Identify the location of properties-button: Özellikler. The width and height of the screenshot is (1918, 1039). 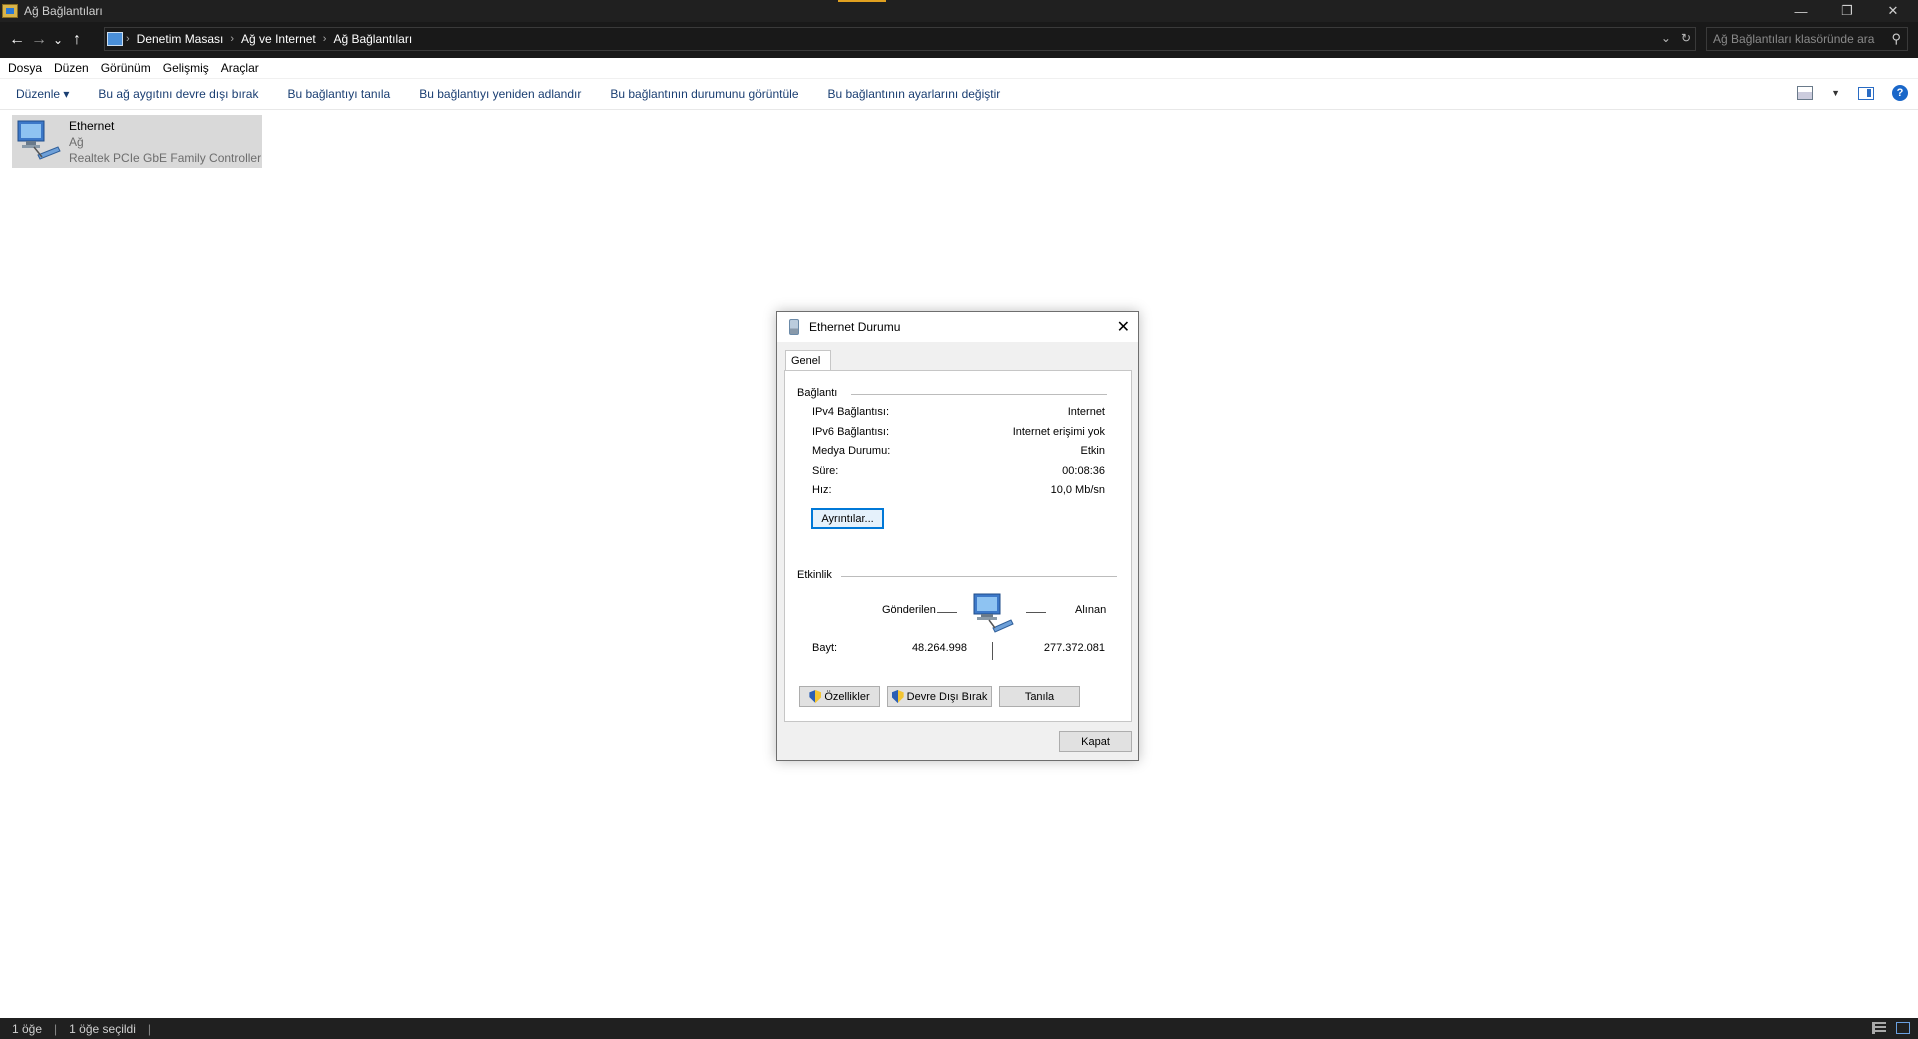
(839, 696).